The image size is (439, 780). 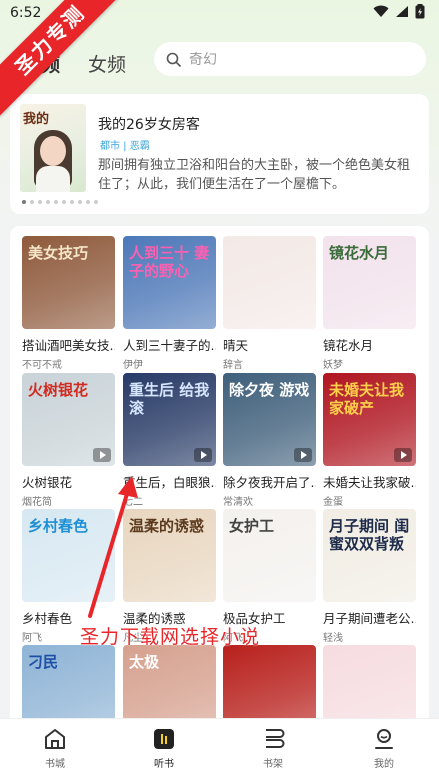 What do you see at coordinates (173, 59) in the screenshot?
I see `search-icon` at bounding box center [173, 59].